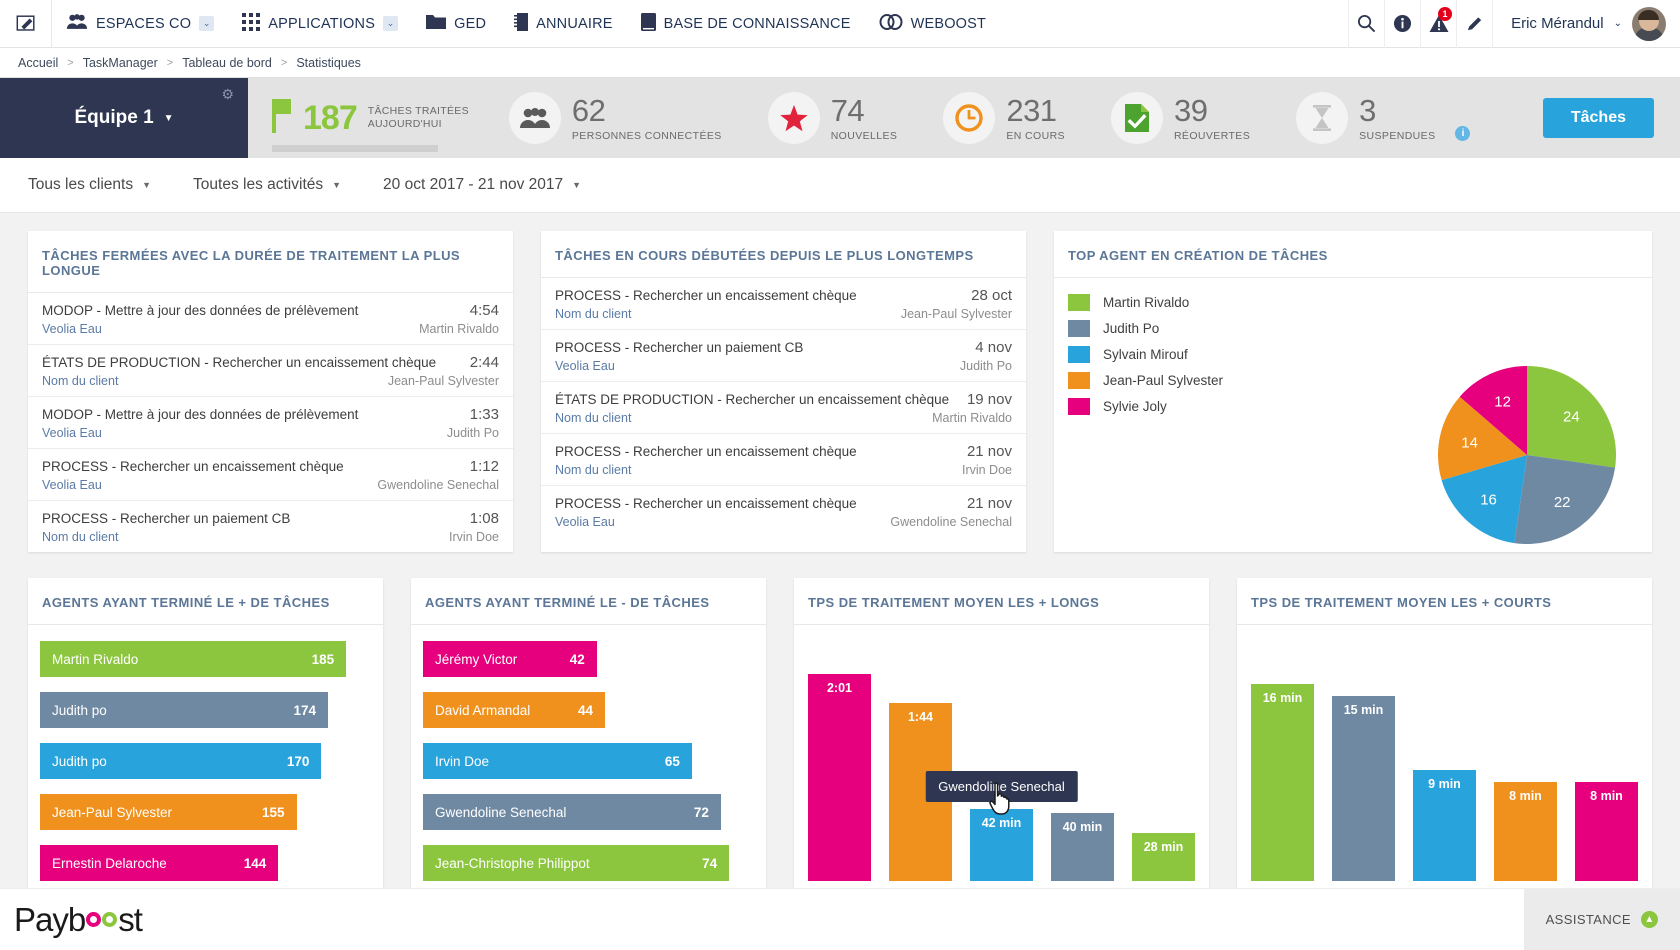  Describe the element at coordinates (227, 94) in the screenshot. I see `gear-icon: ⚙` at that location.